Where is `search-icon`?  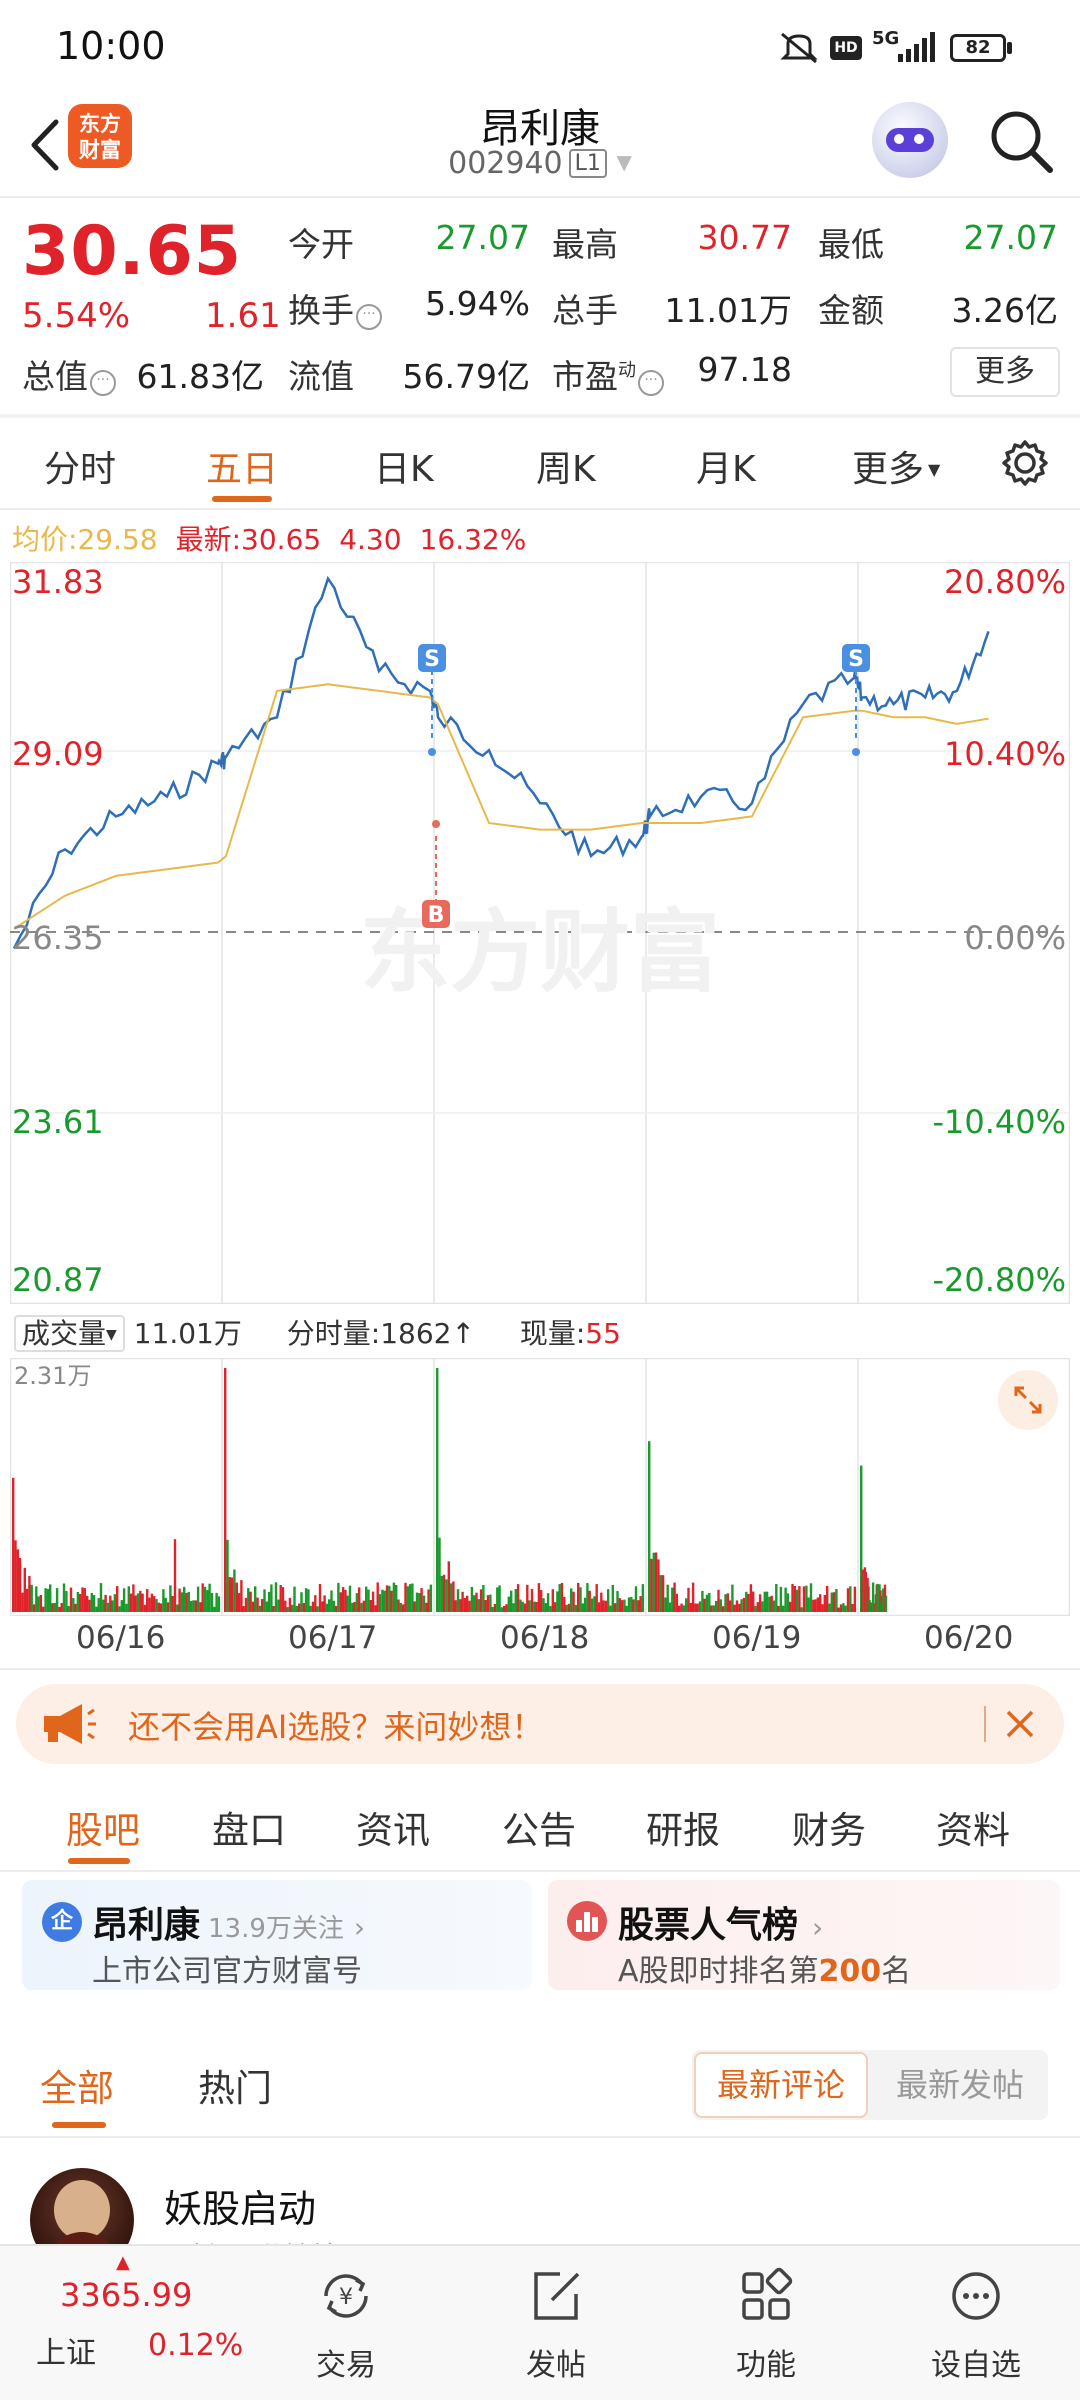
search-icon is located at coordinates (1021, 141).